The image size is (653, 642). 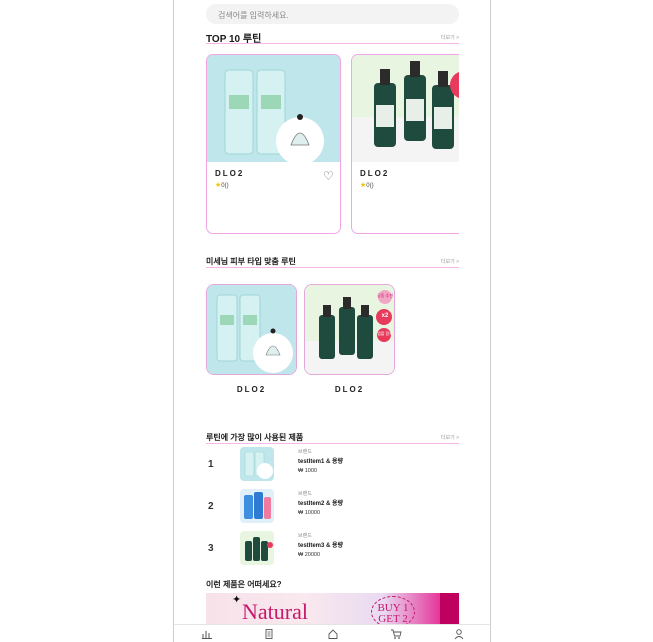 I want to click on item-name: testItem2 & 용량, so click(x=321, y=504).